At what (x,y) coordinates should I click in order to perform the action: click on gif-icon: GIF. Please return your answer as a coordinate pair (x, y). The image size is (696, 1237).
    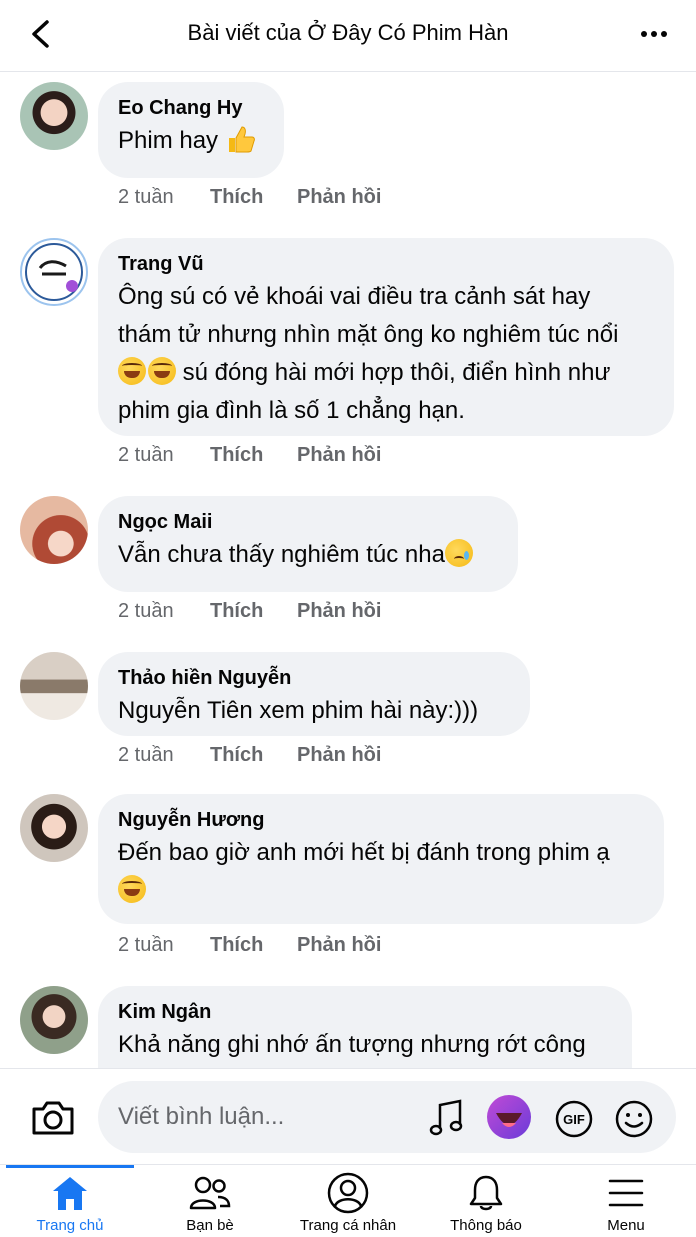
    Looking at the image, I should click on (574, 1119).